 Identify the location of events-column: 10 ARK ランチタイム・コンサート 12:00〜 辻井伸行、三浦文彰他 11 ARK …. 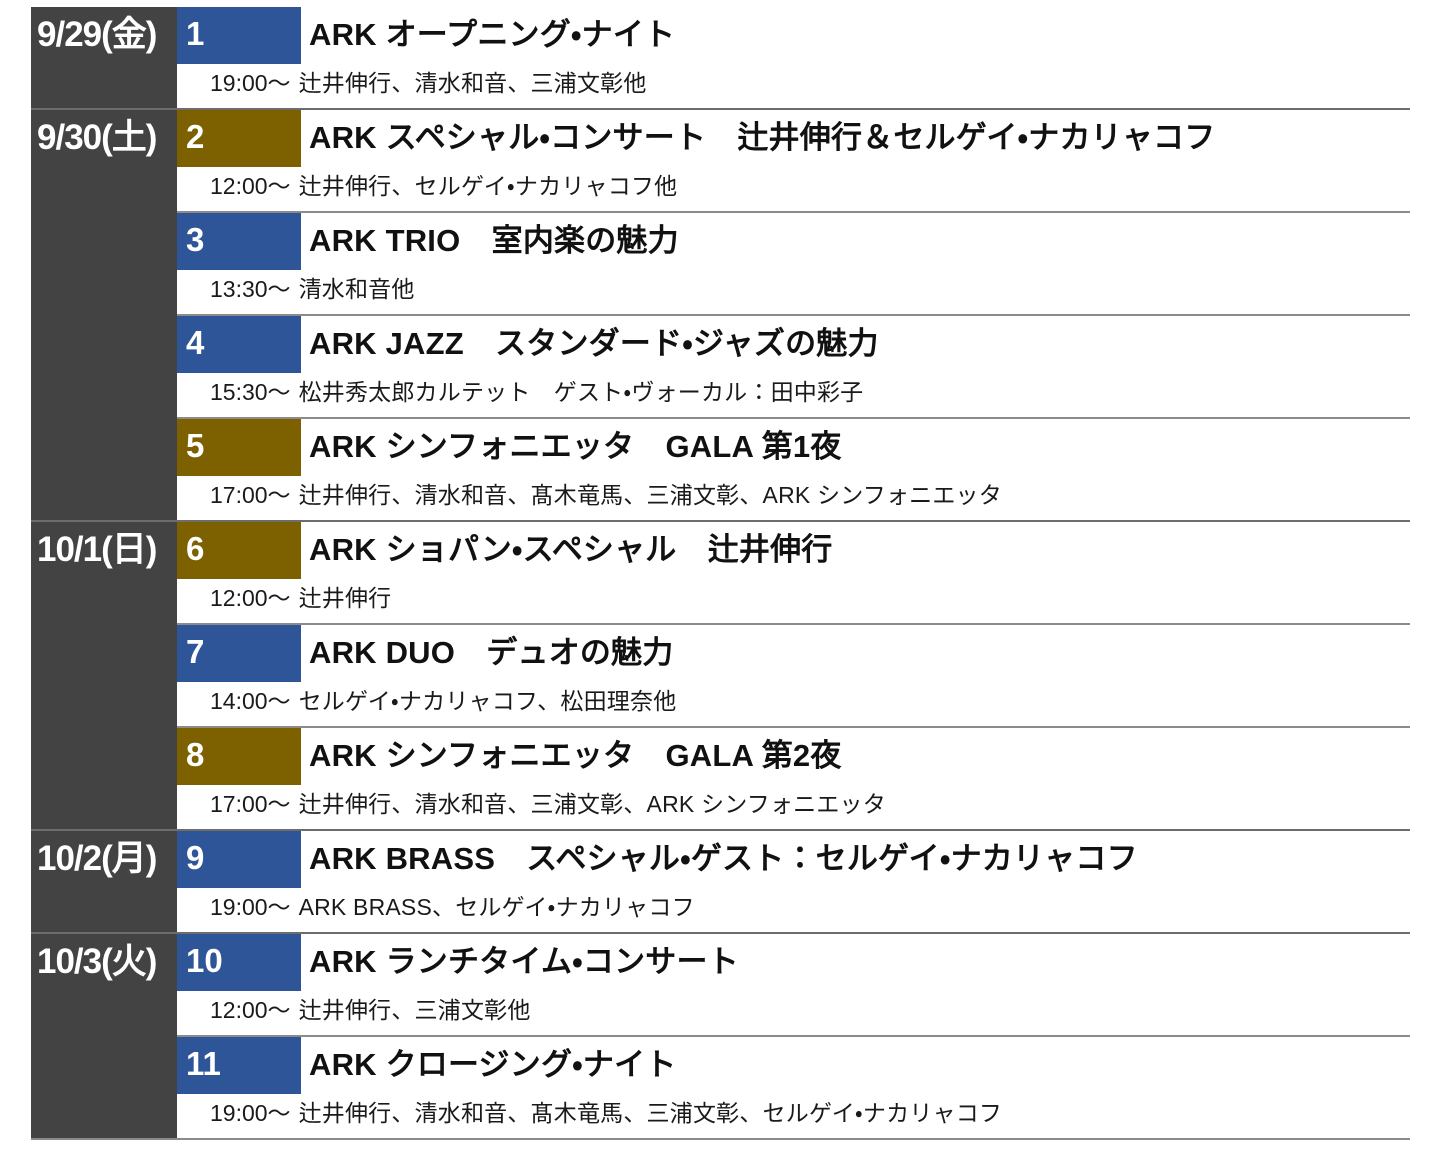
(793, 1036).